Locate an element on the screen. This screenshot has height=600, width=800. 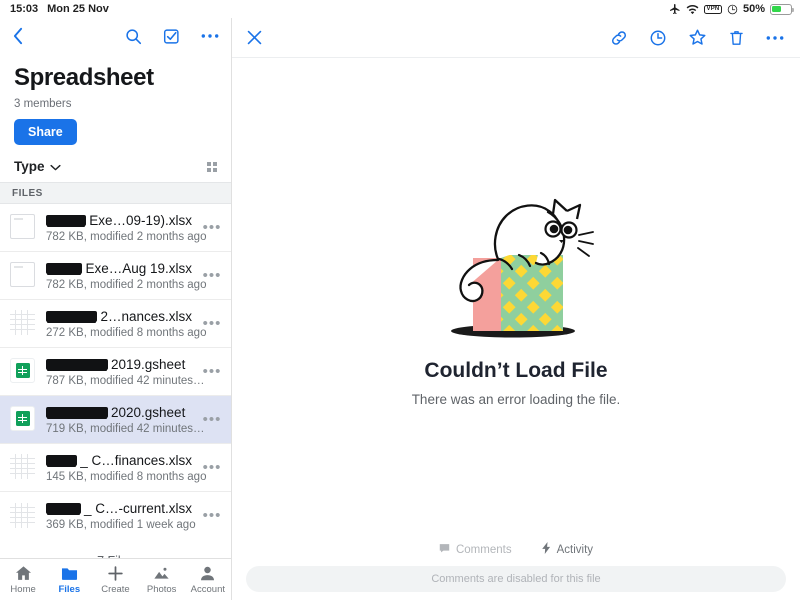
activity-tab-label: Activity is located at coordinates (575, 549).